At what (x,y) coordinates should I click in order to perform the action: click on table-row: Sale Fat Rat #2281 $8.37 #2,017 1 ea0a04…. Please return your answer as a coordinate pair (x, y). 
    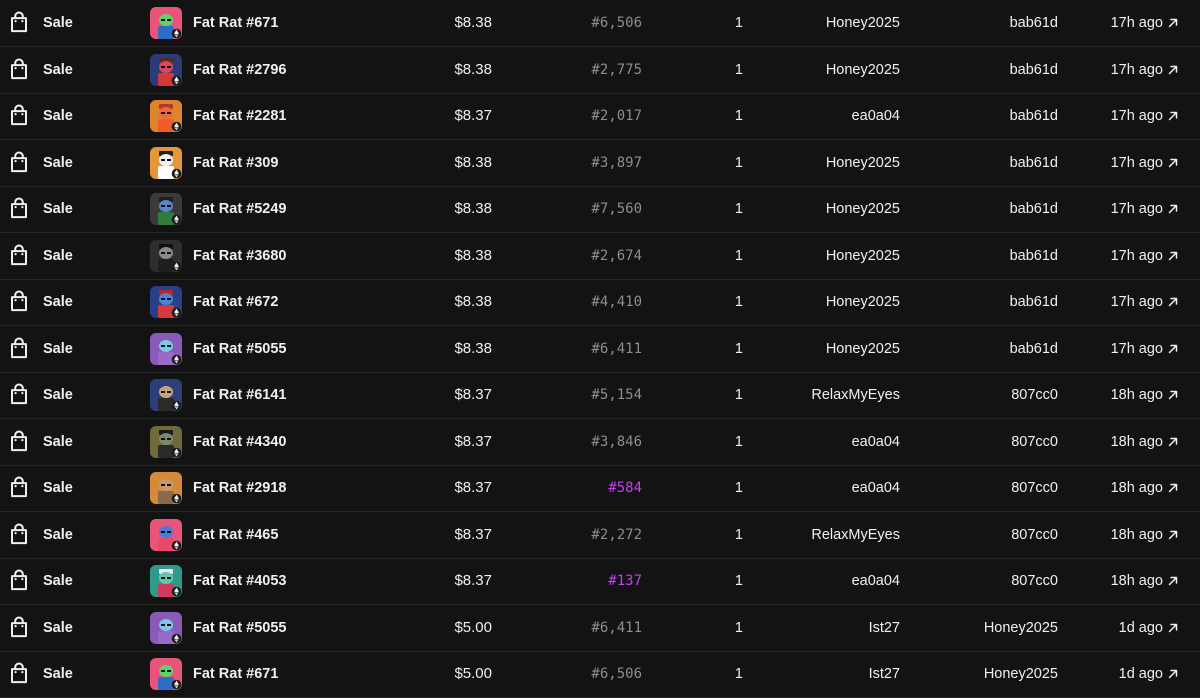
    Looking at the image, I should click on (600, 117).